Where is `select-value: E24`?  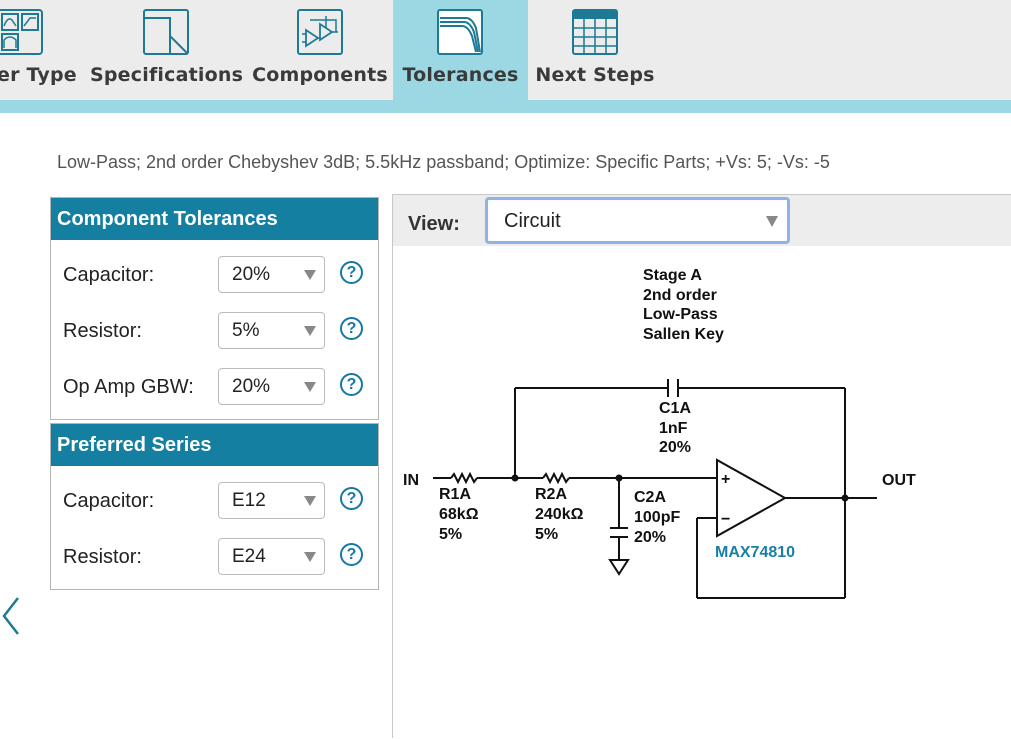 select-value: E24 is located at coordinates (249, 556).